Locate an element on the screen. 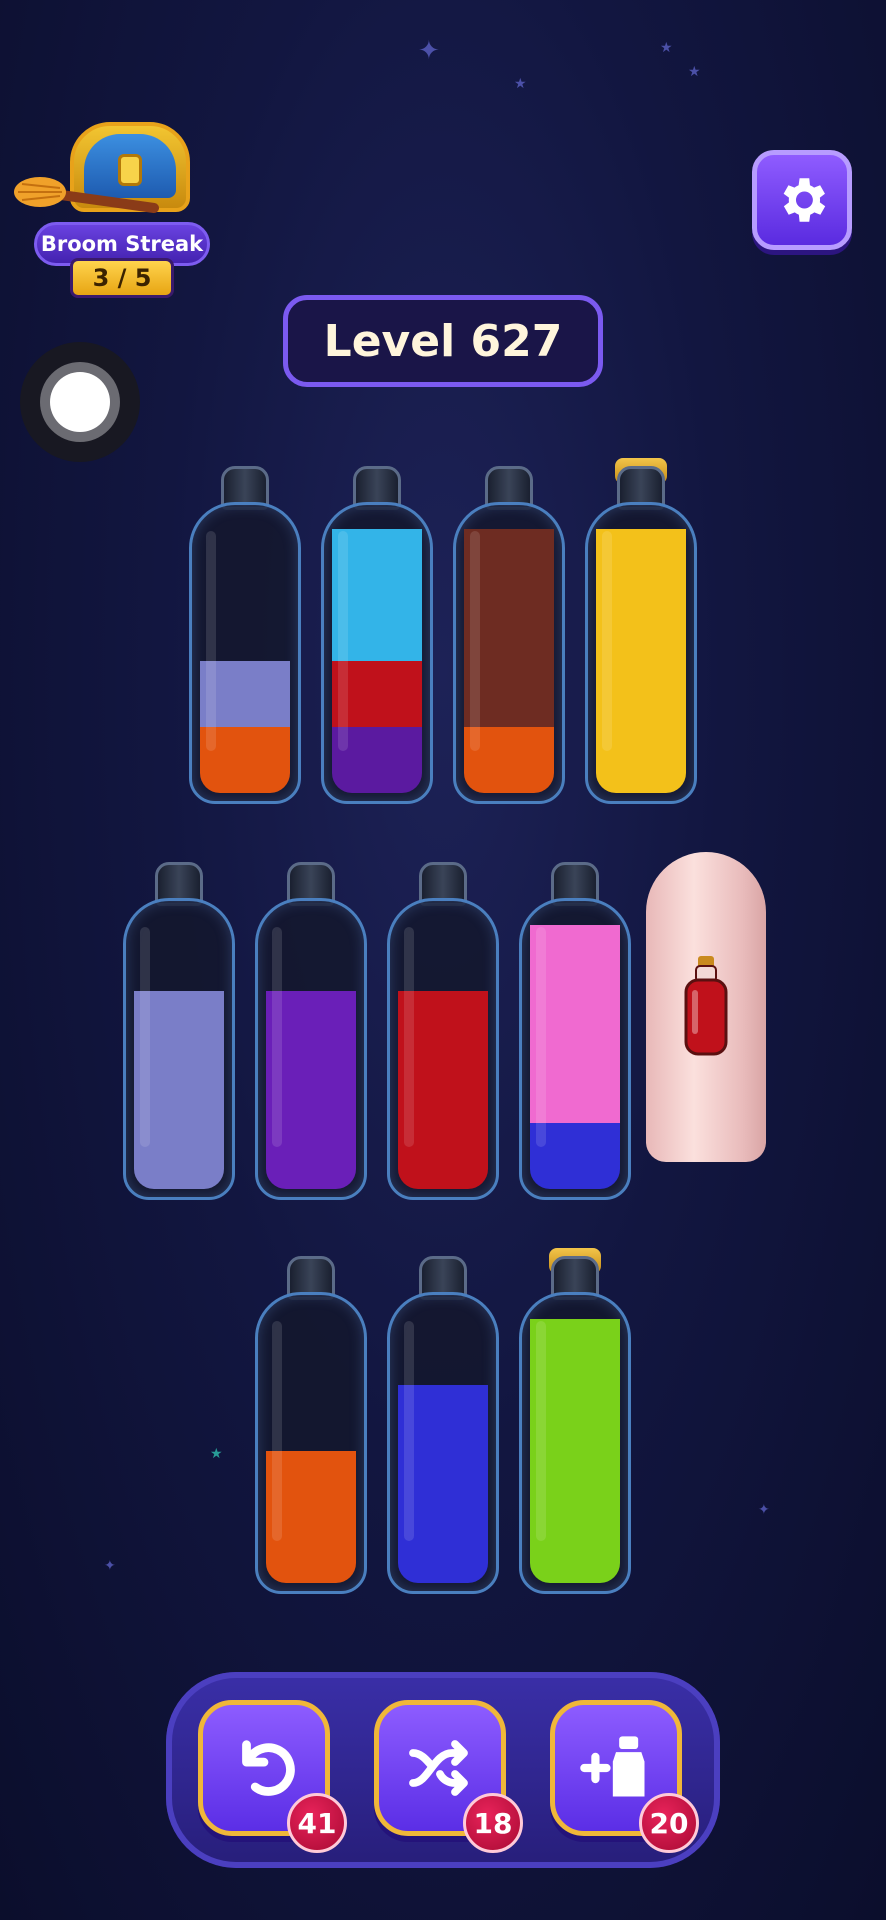  booster-toolbar: 41 18 20 is located at coordinates (443, 1770).